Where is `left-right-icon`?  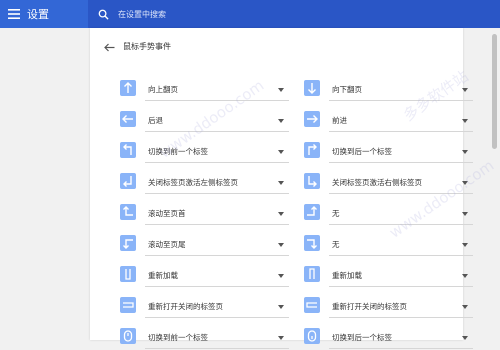 left-right-icon is located at coordinates (312, 305).